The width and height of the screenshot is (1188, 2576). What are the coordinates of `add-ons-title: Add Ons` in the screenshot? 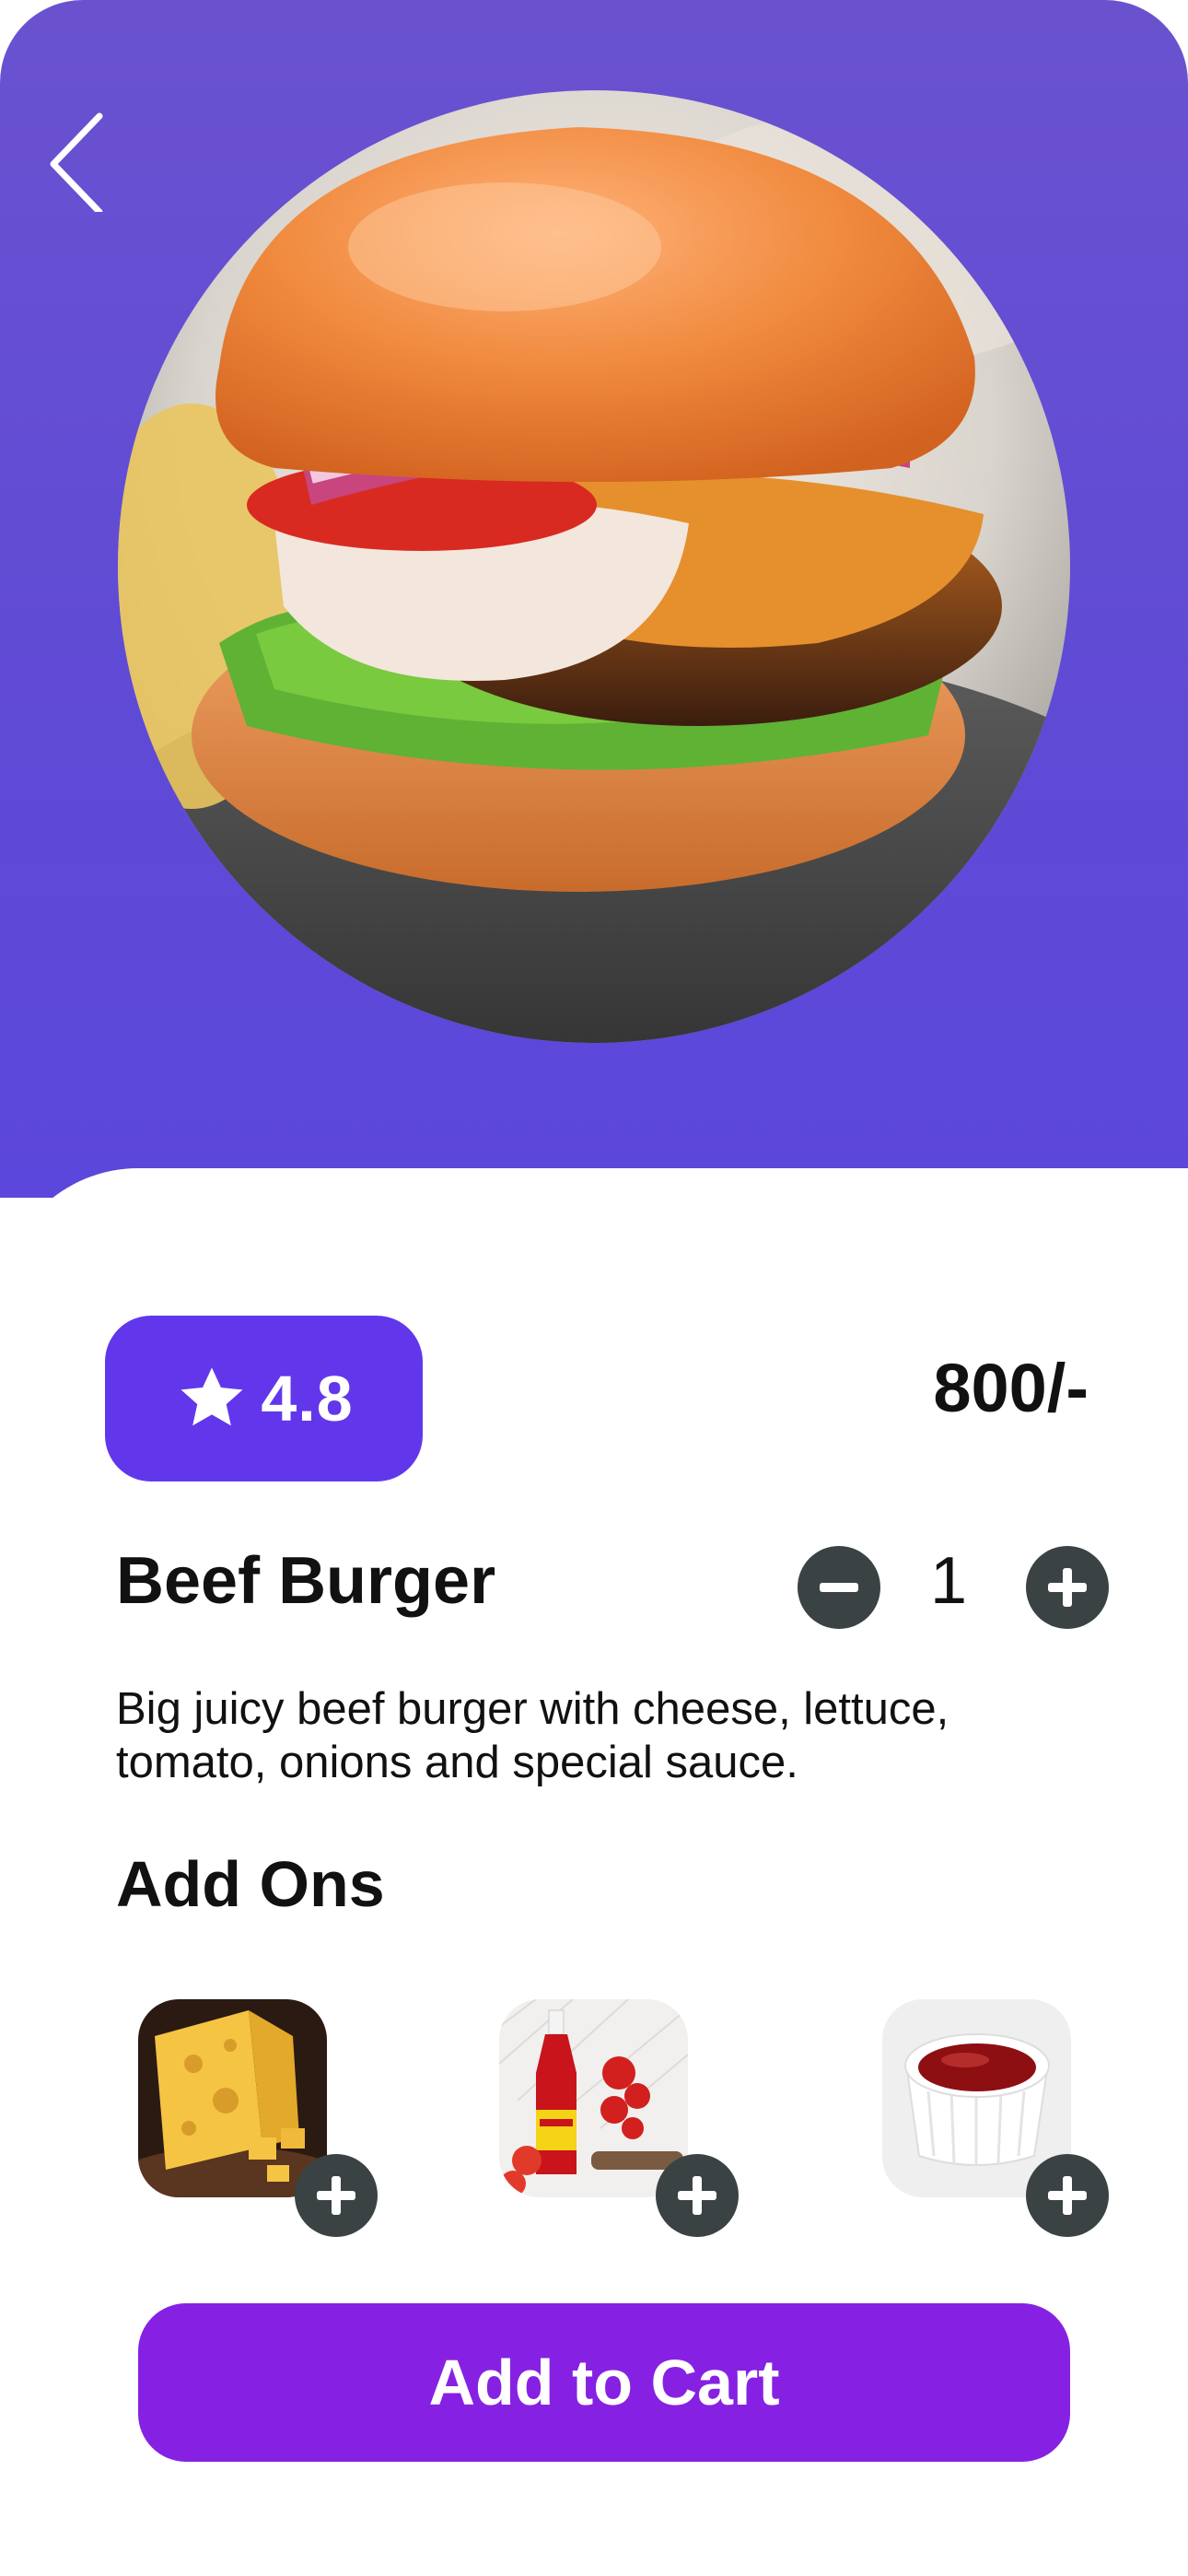 It's located at (250, 1884).